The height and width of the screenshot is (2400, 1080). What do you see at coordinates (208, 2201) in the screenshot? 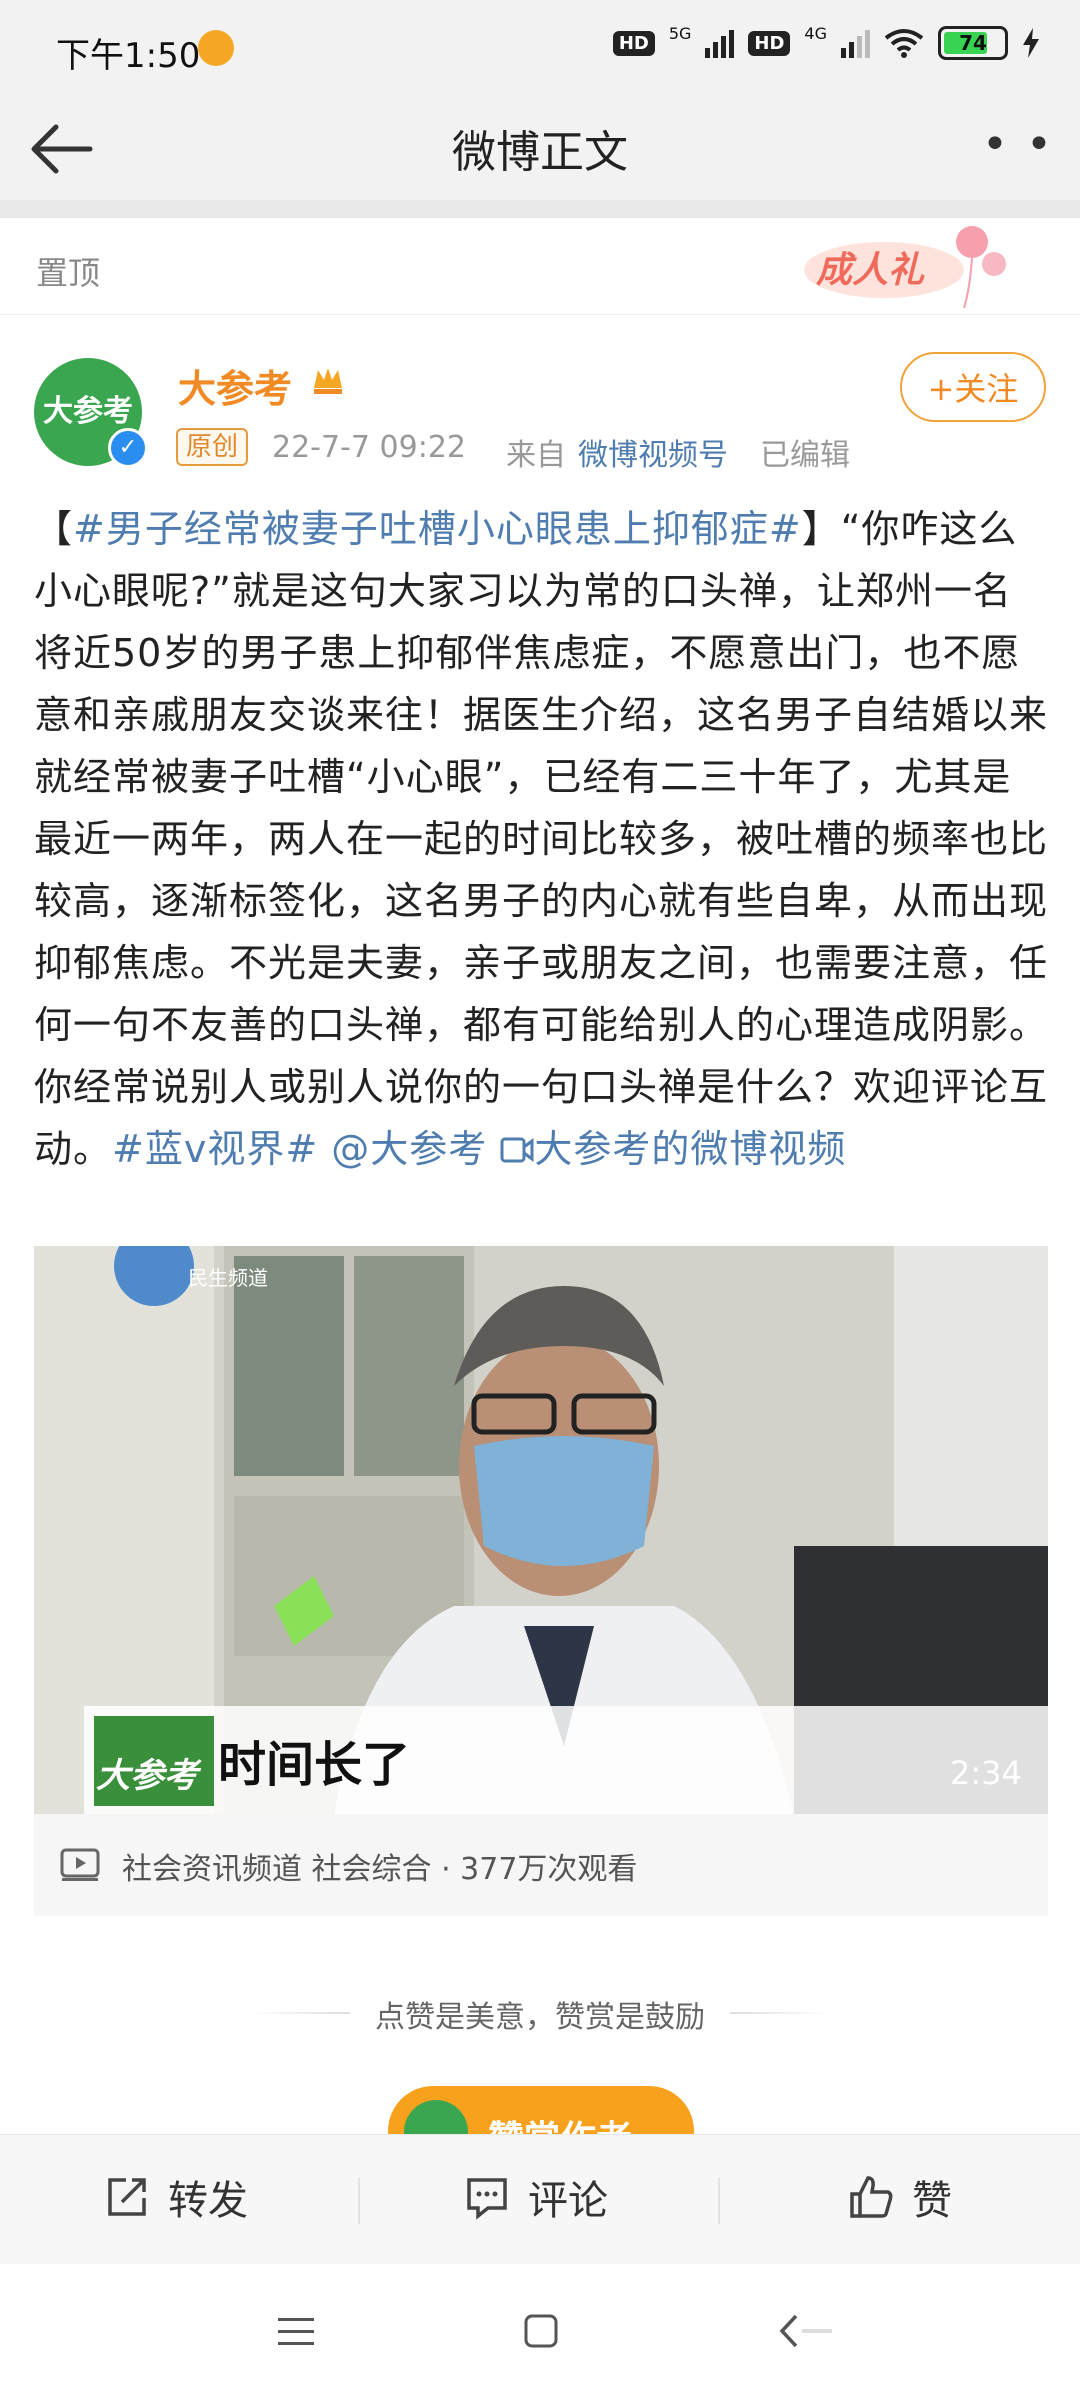
I see `repost-label: 转发` at bounding box center [208, 2201].